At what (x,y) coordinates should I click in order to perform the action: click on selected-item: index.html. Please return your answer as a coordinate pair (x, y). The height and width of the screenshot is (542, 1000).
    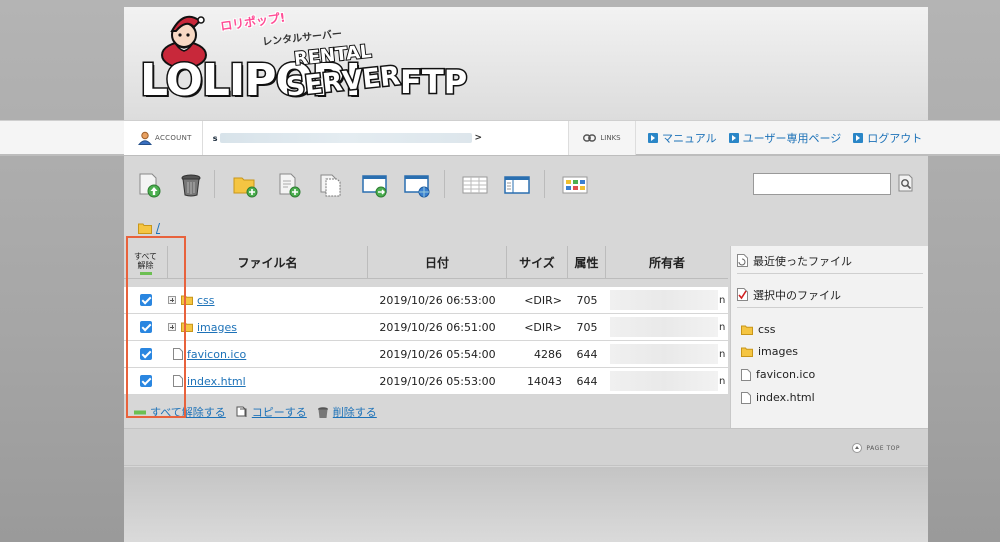
    Looking at the image, I should click on (778, 397).